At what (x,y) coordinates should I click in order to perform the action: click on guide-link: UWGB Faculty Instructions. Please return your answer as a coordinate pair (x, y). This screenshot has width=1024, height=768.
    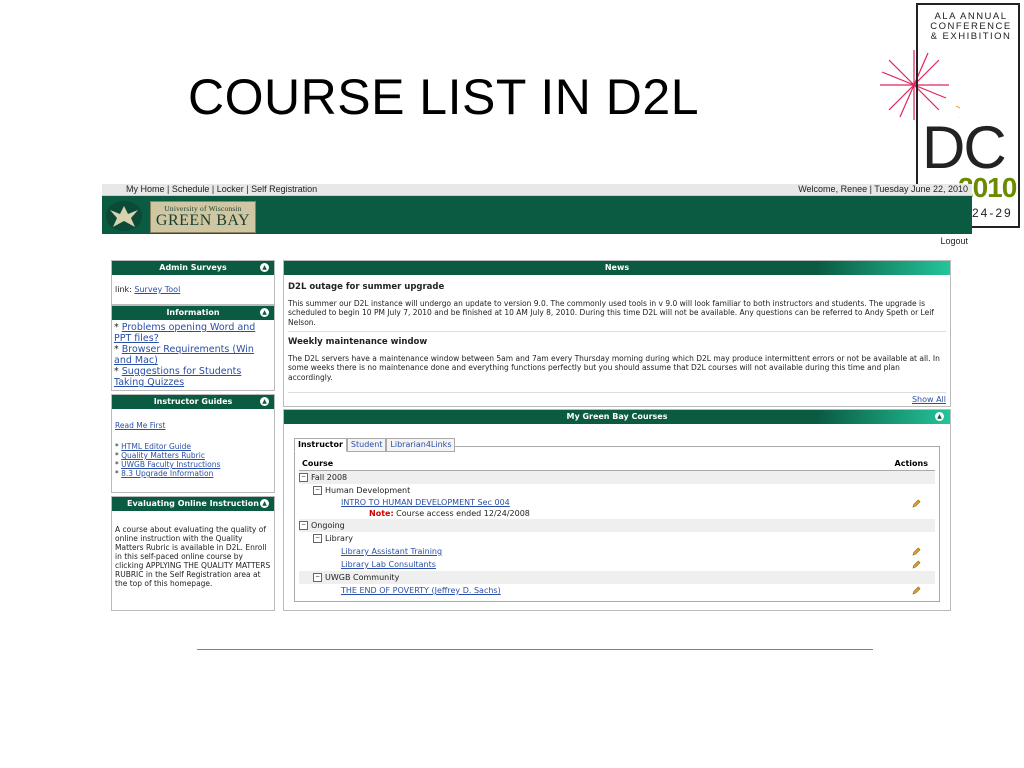
    Looking at the image, I should click on (170, 464).